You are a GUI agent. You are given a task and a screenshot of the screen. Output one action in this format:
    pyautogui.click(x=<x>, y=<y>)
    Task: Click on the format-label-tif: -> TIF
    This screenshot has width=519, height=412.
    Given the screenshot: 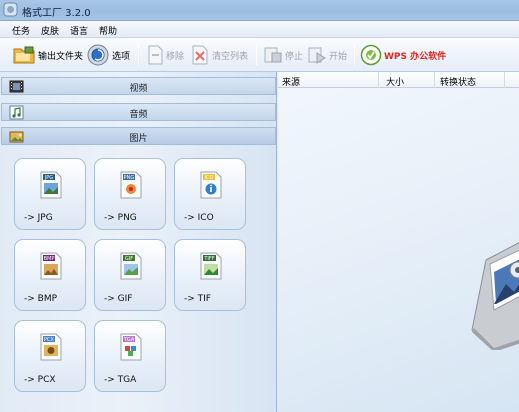 What is the action you would take?
    pyautogui.click(x=197, y=299)
    